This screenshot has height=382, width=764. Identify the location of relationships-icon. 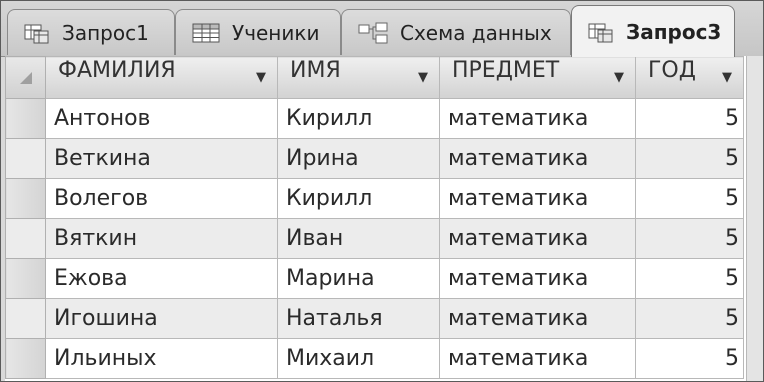
(373, 33).